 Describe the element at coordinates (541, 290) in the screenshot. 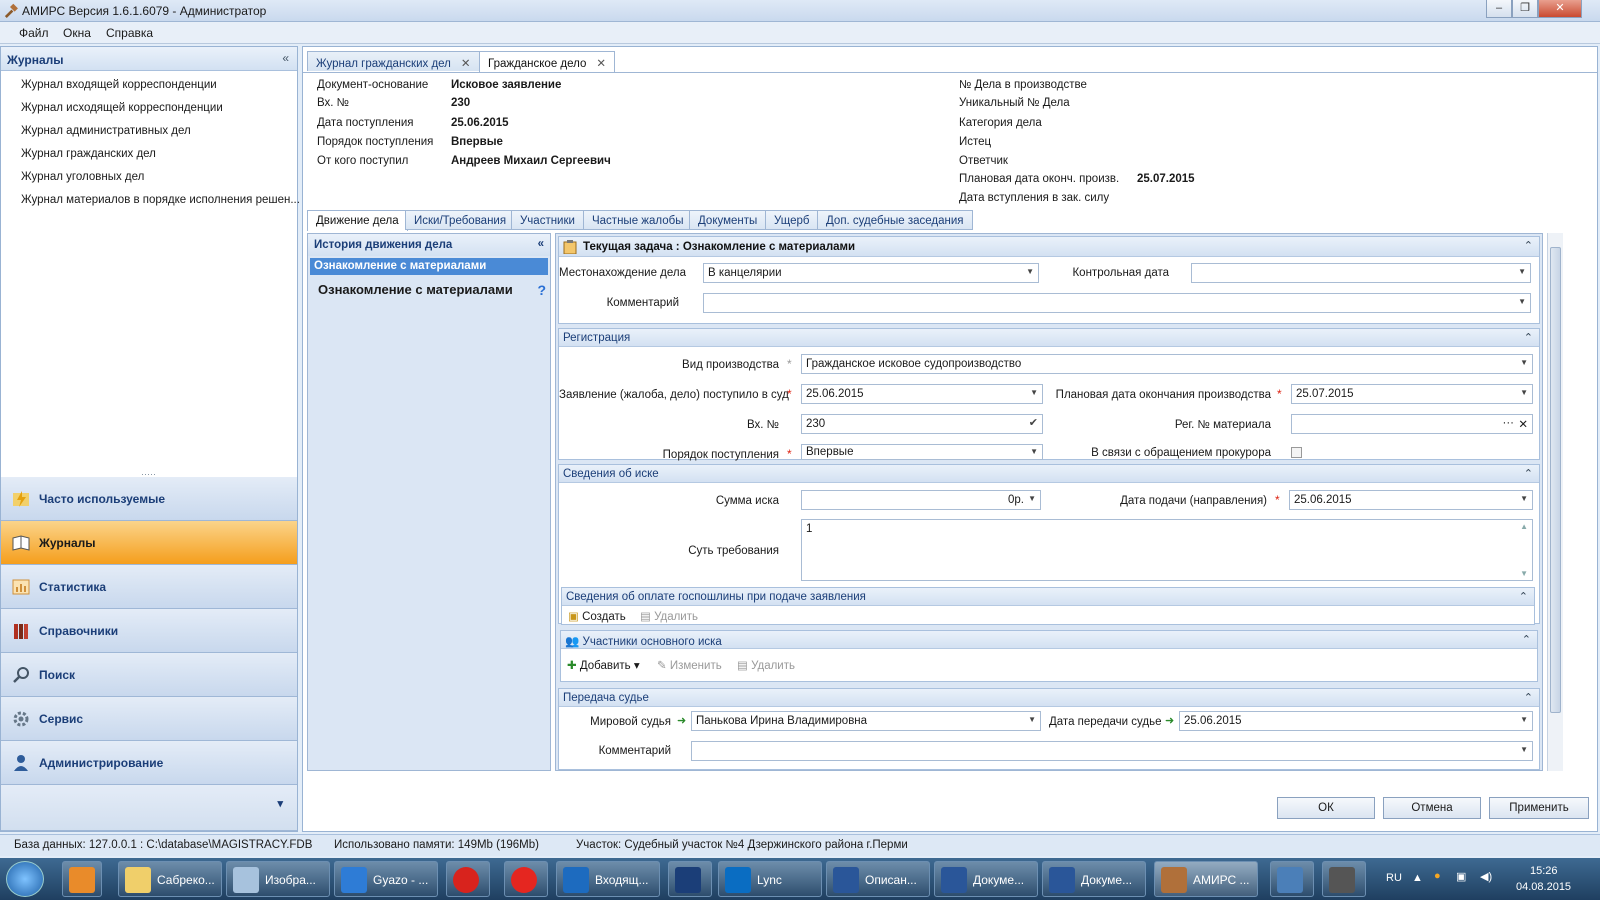

I see `help-icon: ?` at that location.